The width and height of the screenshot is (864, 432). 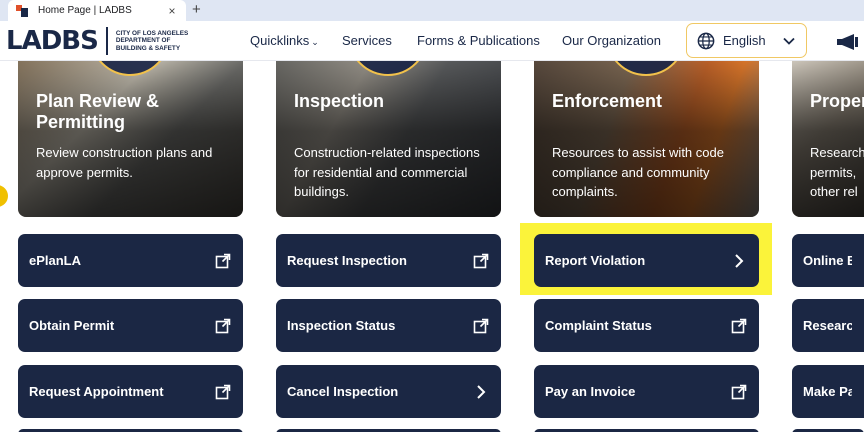 I want to click on request-appointment-button: Request Appointment, so click(x=130, y=391).